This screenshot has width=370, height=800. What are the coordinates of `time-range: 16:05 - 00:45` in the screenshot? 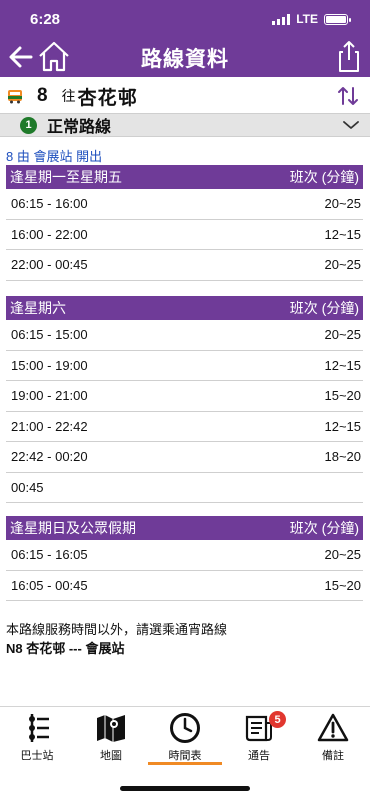 It's located at (49, 585).